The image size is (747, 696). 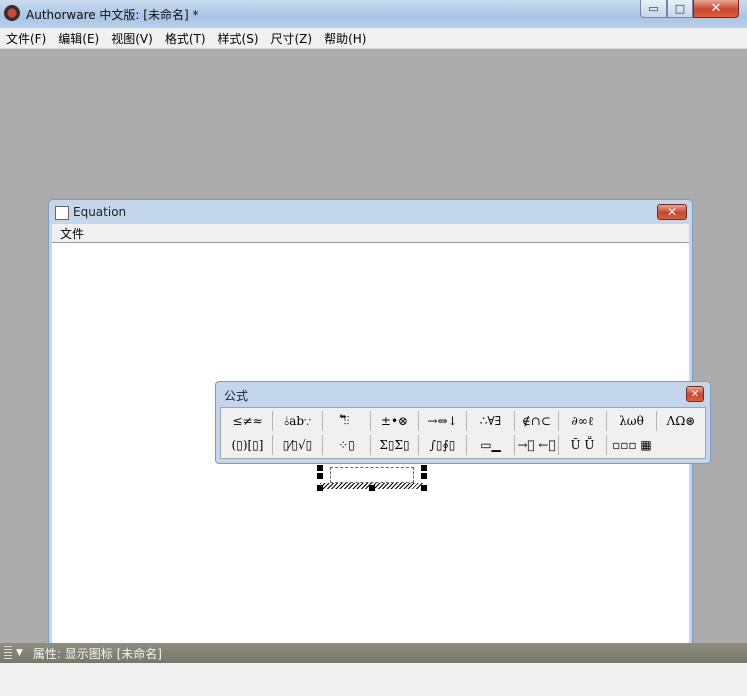 What do you see at coordinates (185, 38) in the screenshot?
I see `menu-format: 格式(T)` at bounding box center [185, 38].